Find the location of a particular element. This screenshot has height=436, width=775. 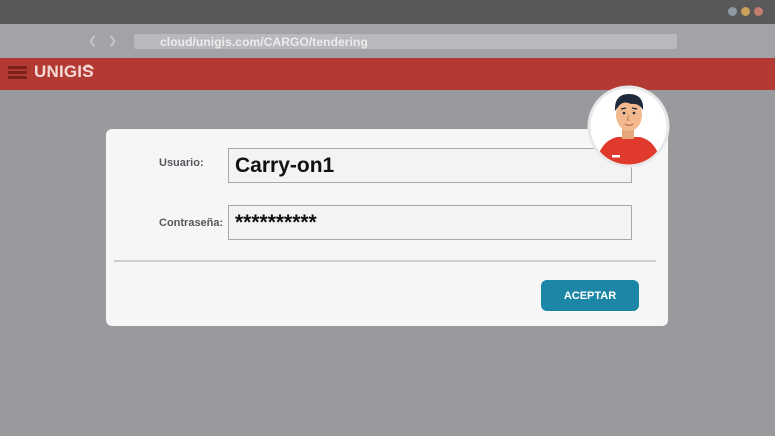

chevron-left-icon: ❮ is located at coordinates (92, 40).